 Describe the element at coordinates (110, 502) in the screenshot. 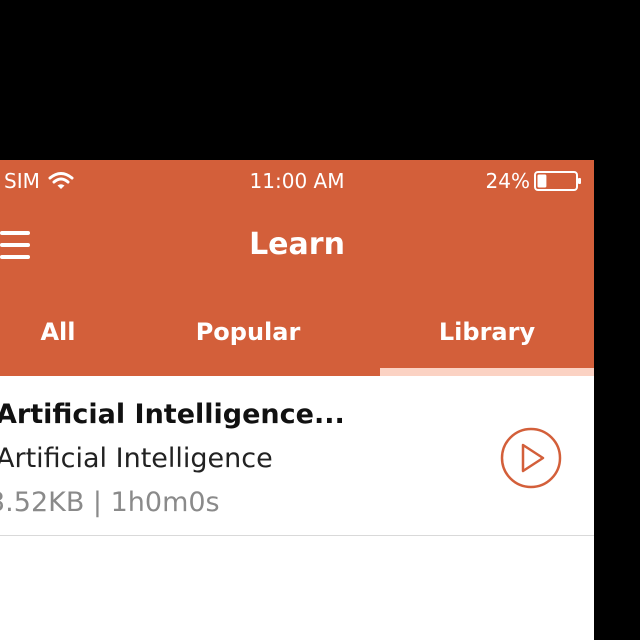

I see `item-meta: 3.52KB | 1h0m0s` at that location.